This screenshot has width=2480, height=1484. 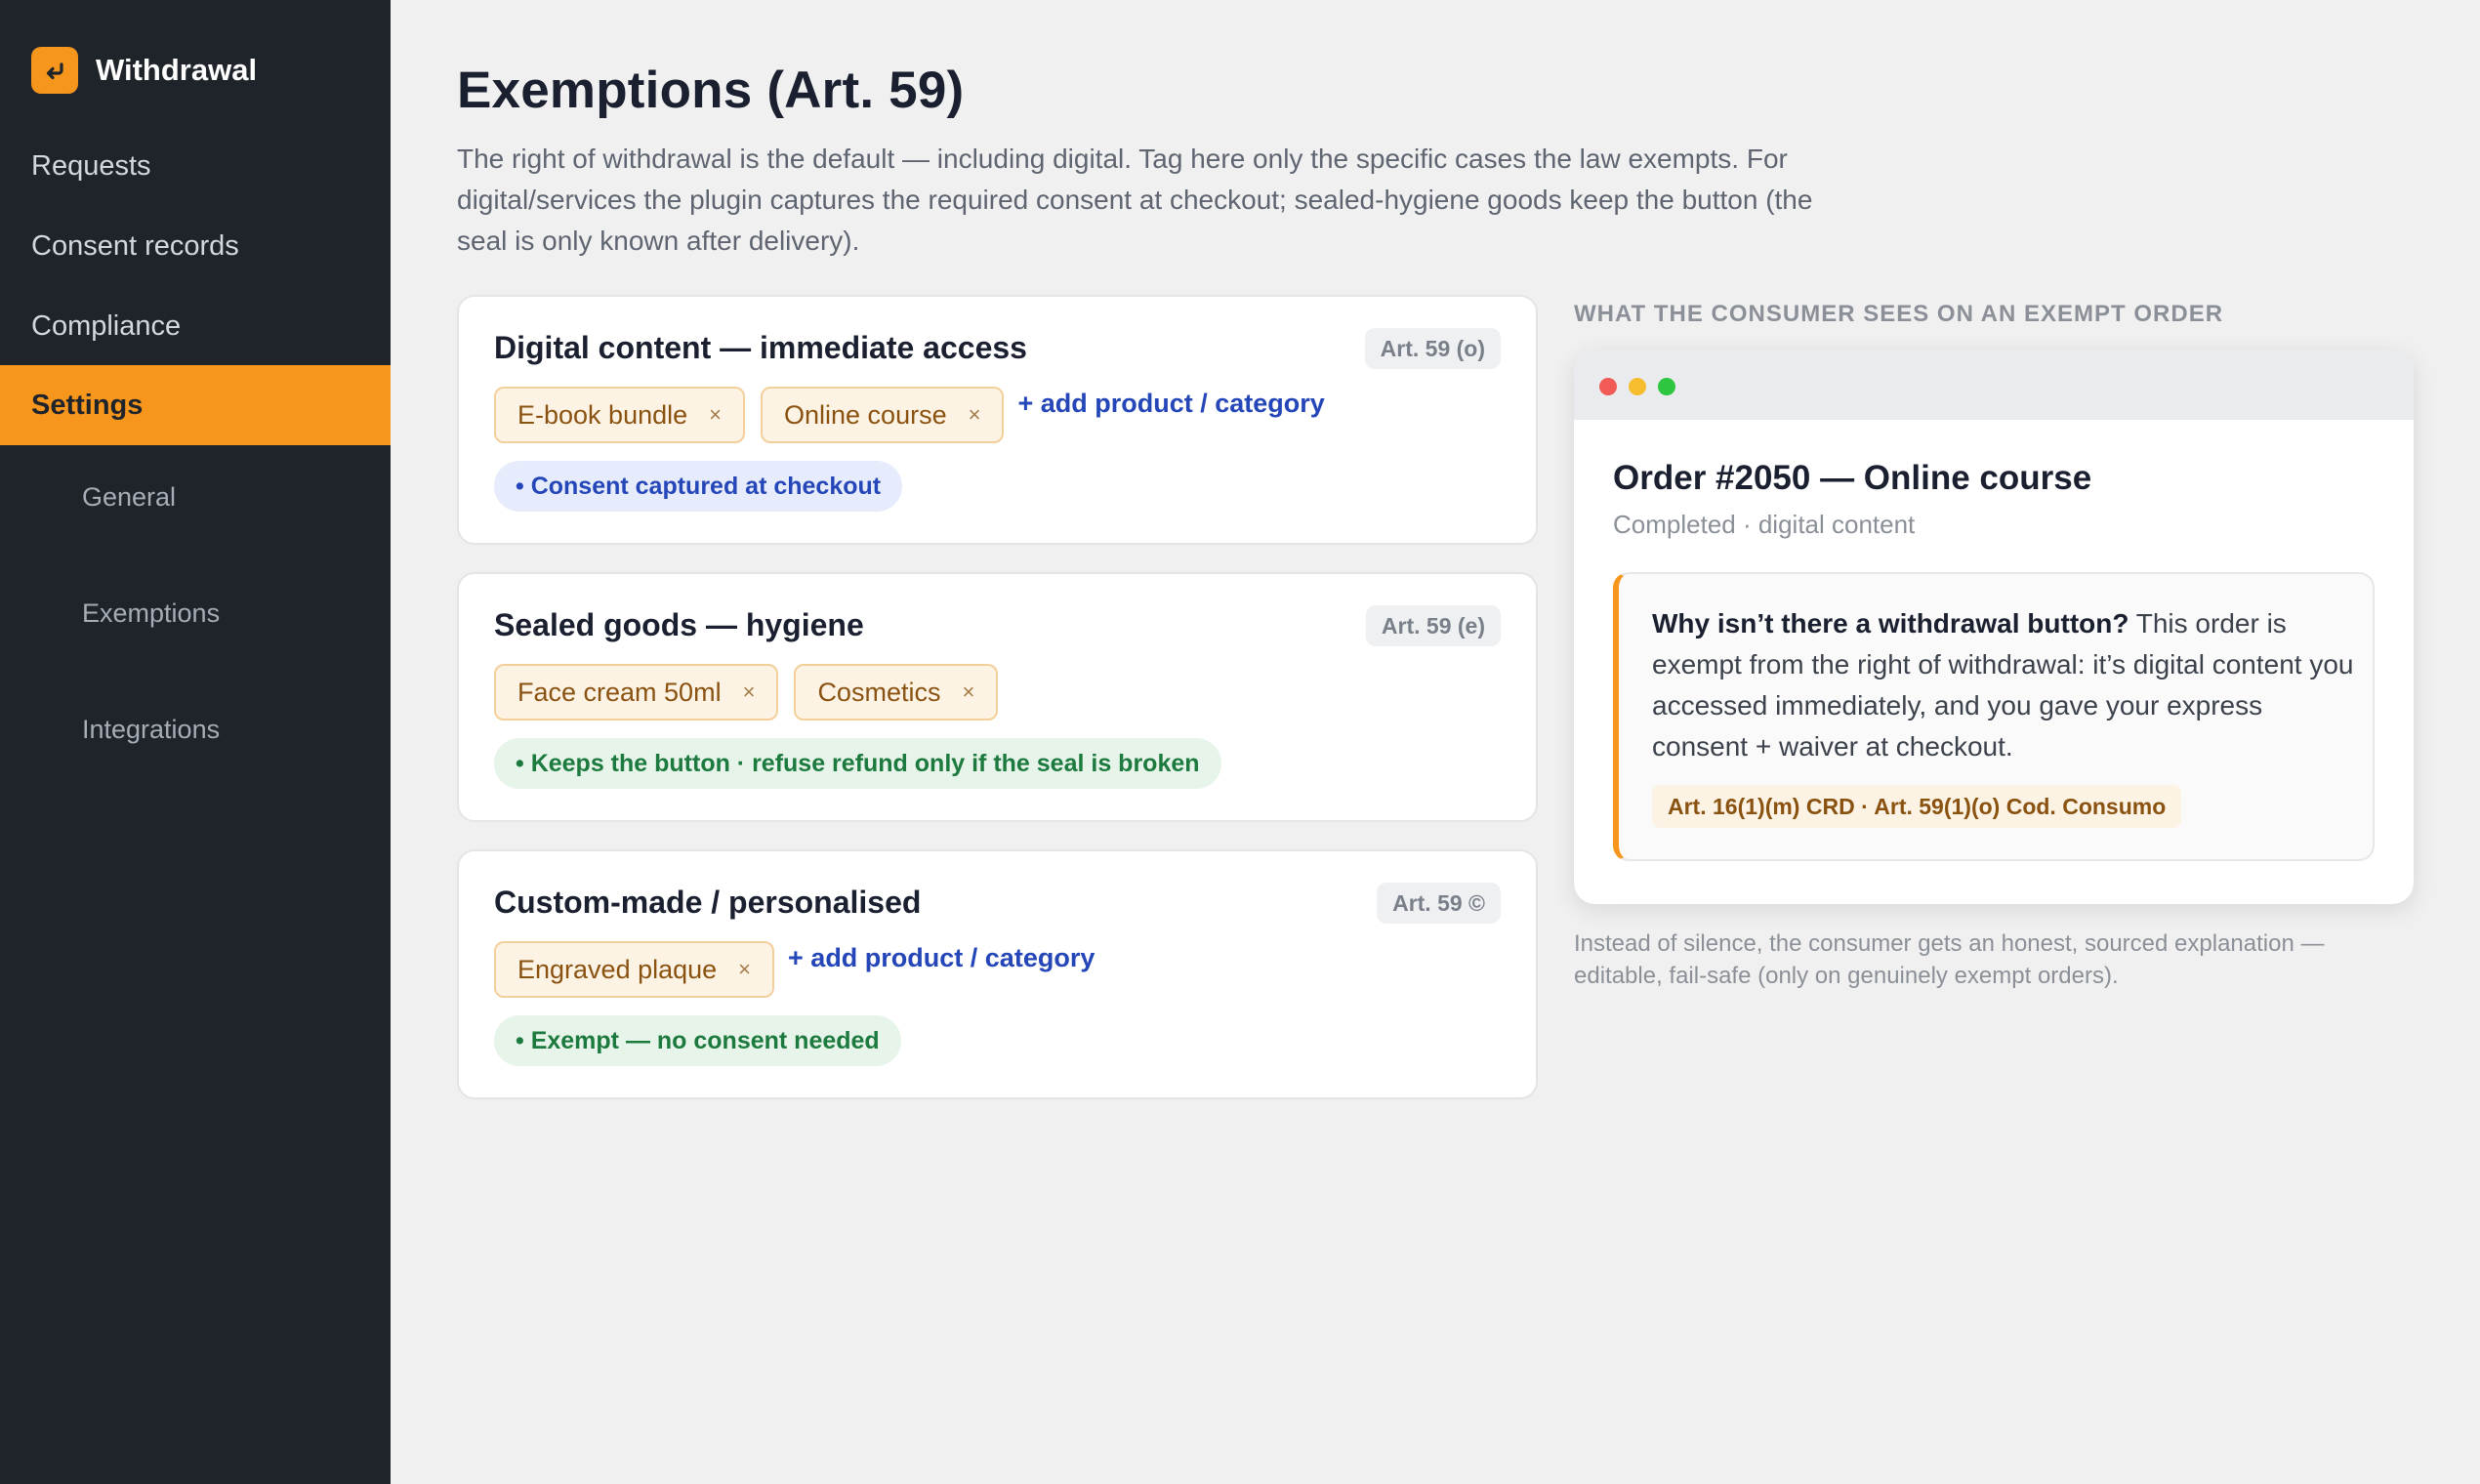 What do you see at coordinates (679, 625) in the screenshot?
I see `card-title: Sealed goods — hygiene` at bounding box center [679, 625].